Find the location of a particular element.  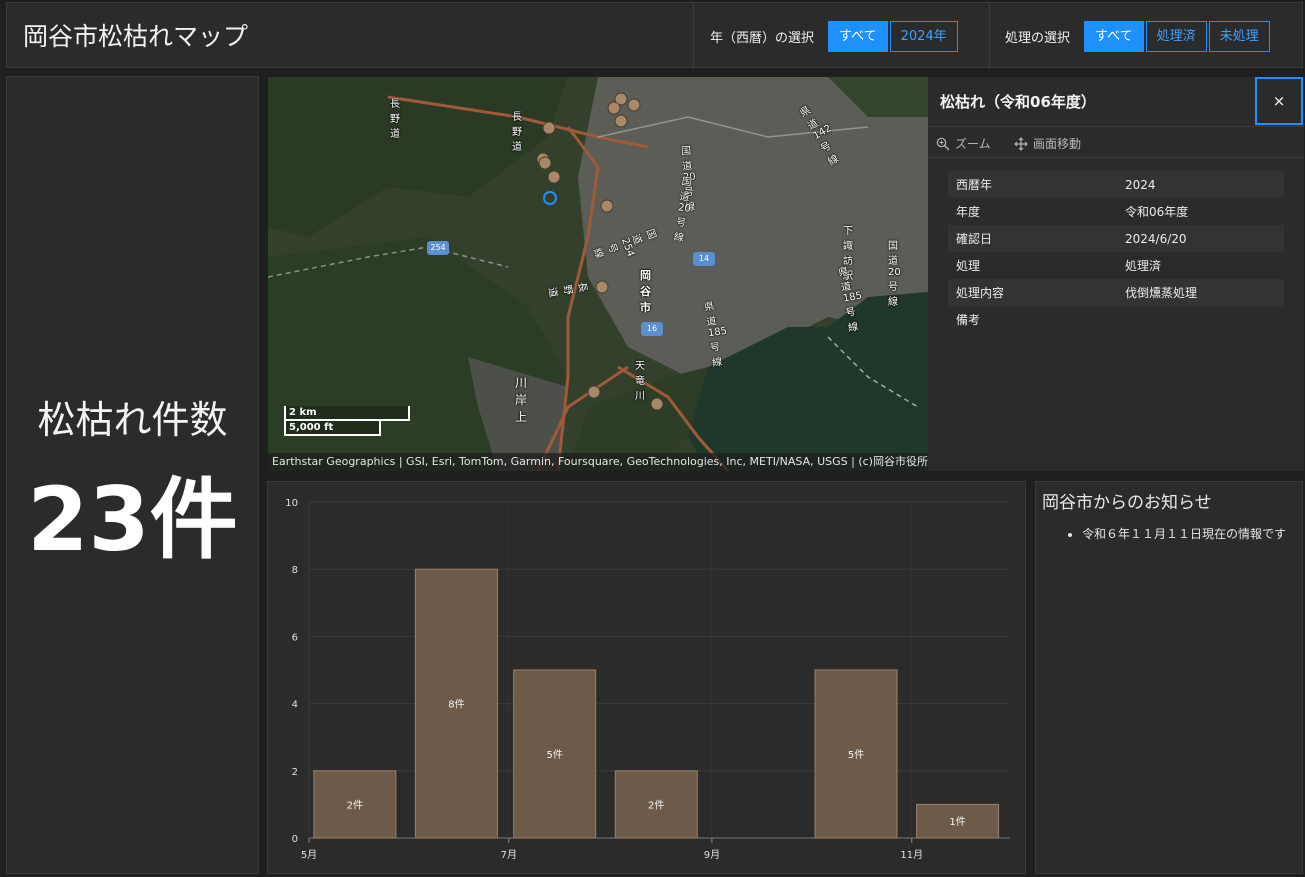

table-row: 確認日 2024/6/20 is located at coordinates (1116, 238).